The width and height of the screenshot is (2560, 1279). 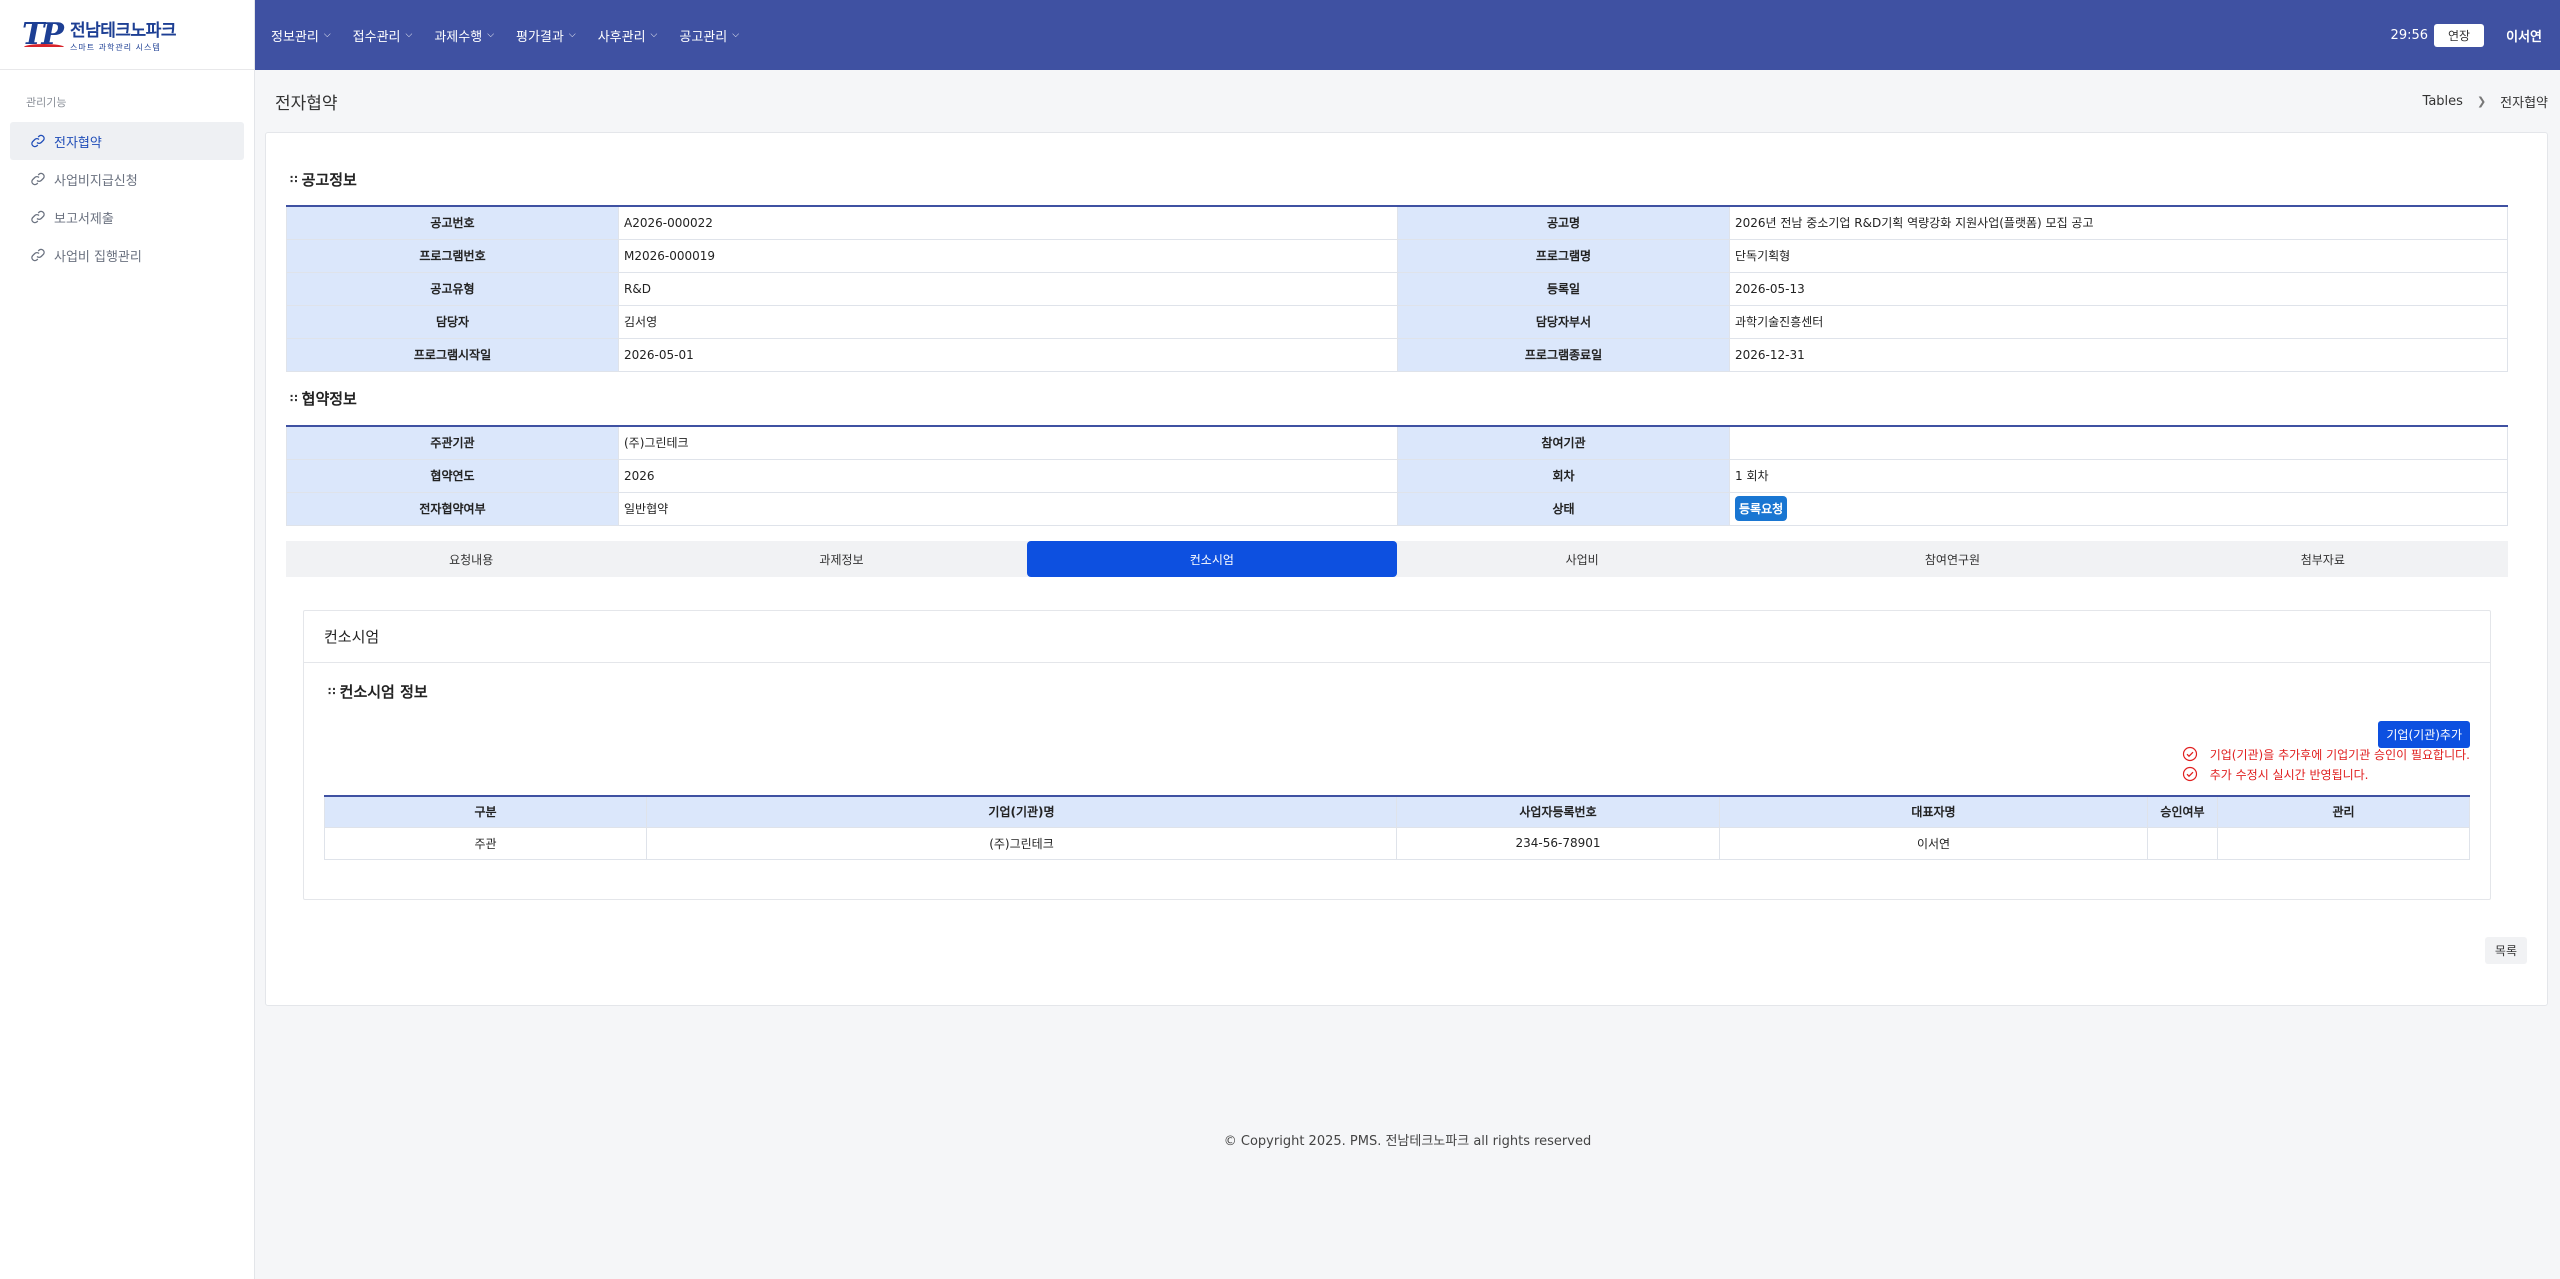 What do you see at coordinates (1952, 559) in the screenshot?
I see `tab-researchers: 참여연구원` at bounding box center [1952, 559].